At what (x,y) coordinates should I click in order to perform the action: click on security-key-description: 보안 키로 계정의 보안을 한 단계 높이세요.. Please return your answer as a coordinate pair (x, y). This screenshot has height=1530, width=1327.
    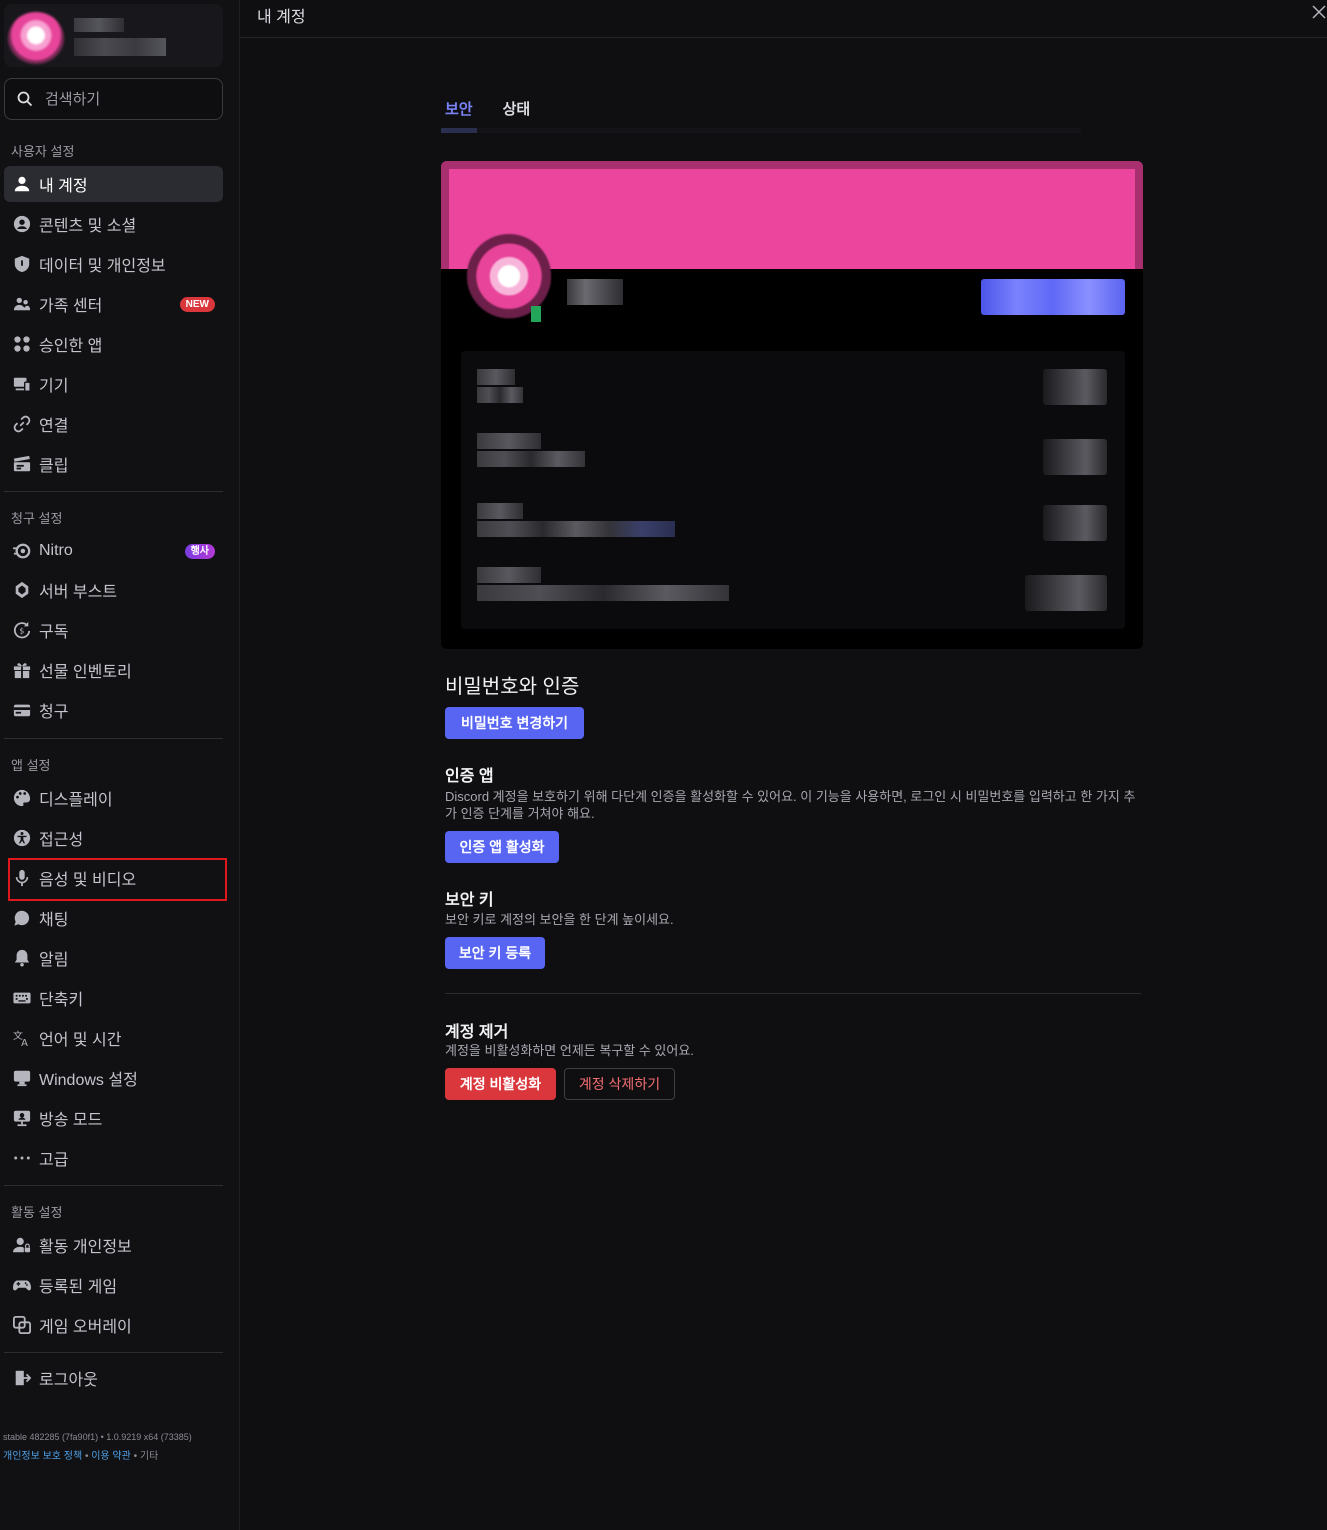
    Looking at the image, I should click on (559, 919).